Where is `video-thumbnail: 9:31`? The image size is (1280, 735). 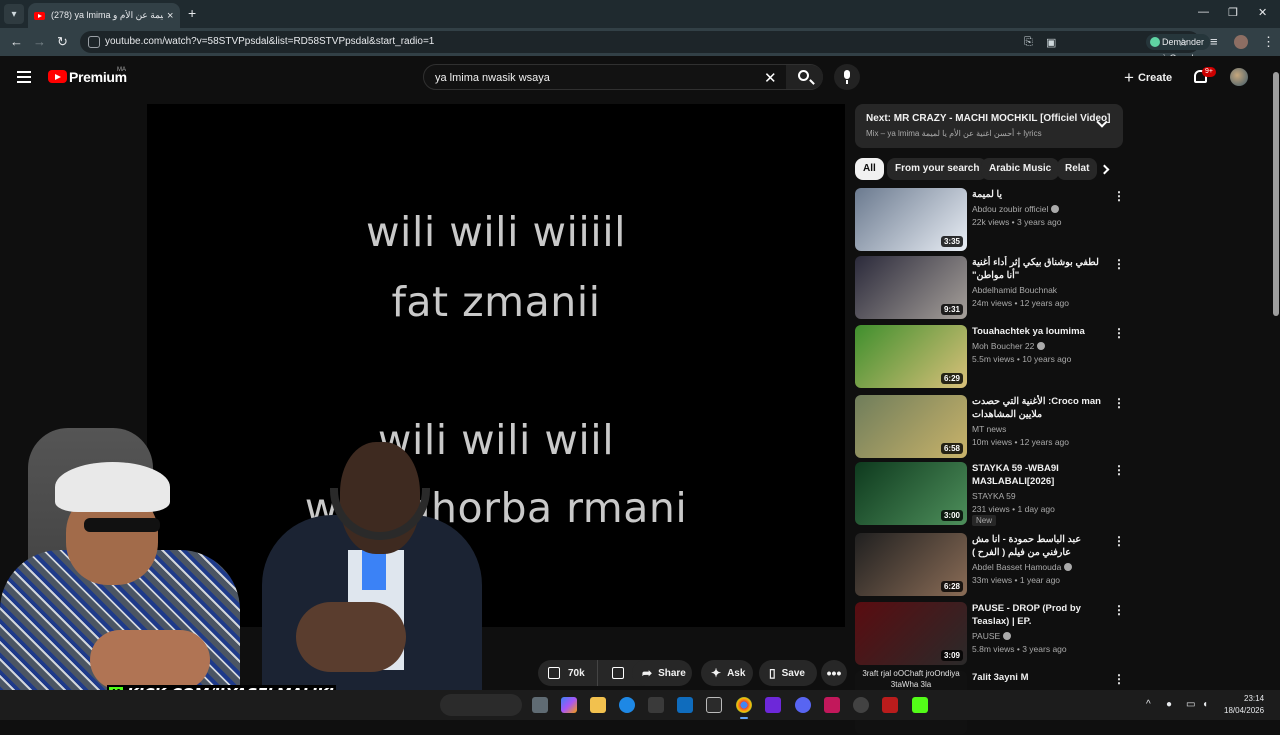
video-thumbnail: 9:31 is located at coordinates (911, 287).